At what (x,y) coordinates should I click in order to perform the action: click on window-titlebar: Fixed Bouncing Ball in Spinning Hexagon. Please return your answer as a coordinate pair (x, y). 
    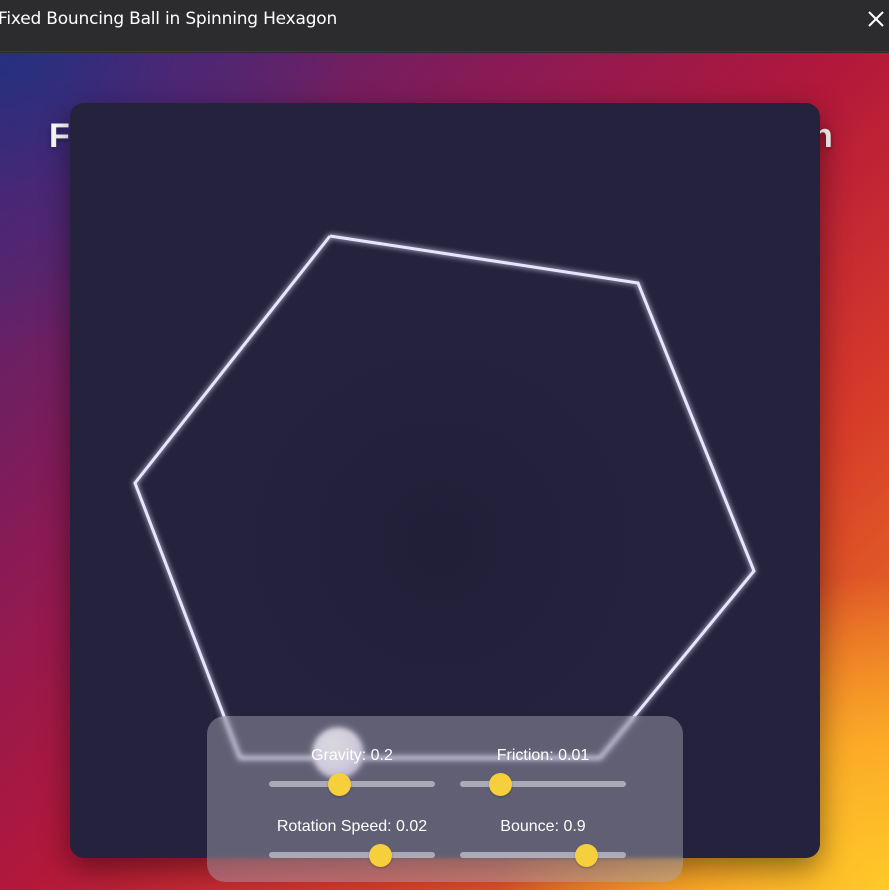
    Looking at the image, I should click on (444, 26).